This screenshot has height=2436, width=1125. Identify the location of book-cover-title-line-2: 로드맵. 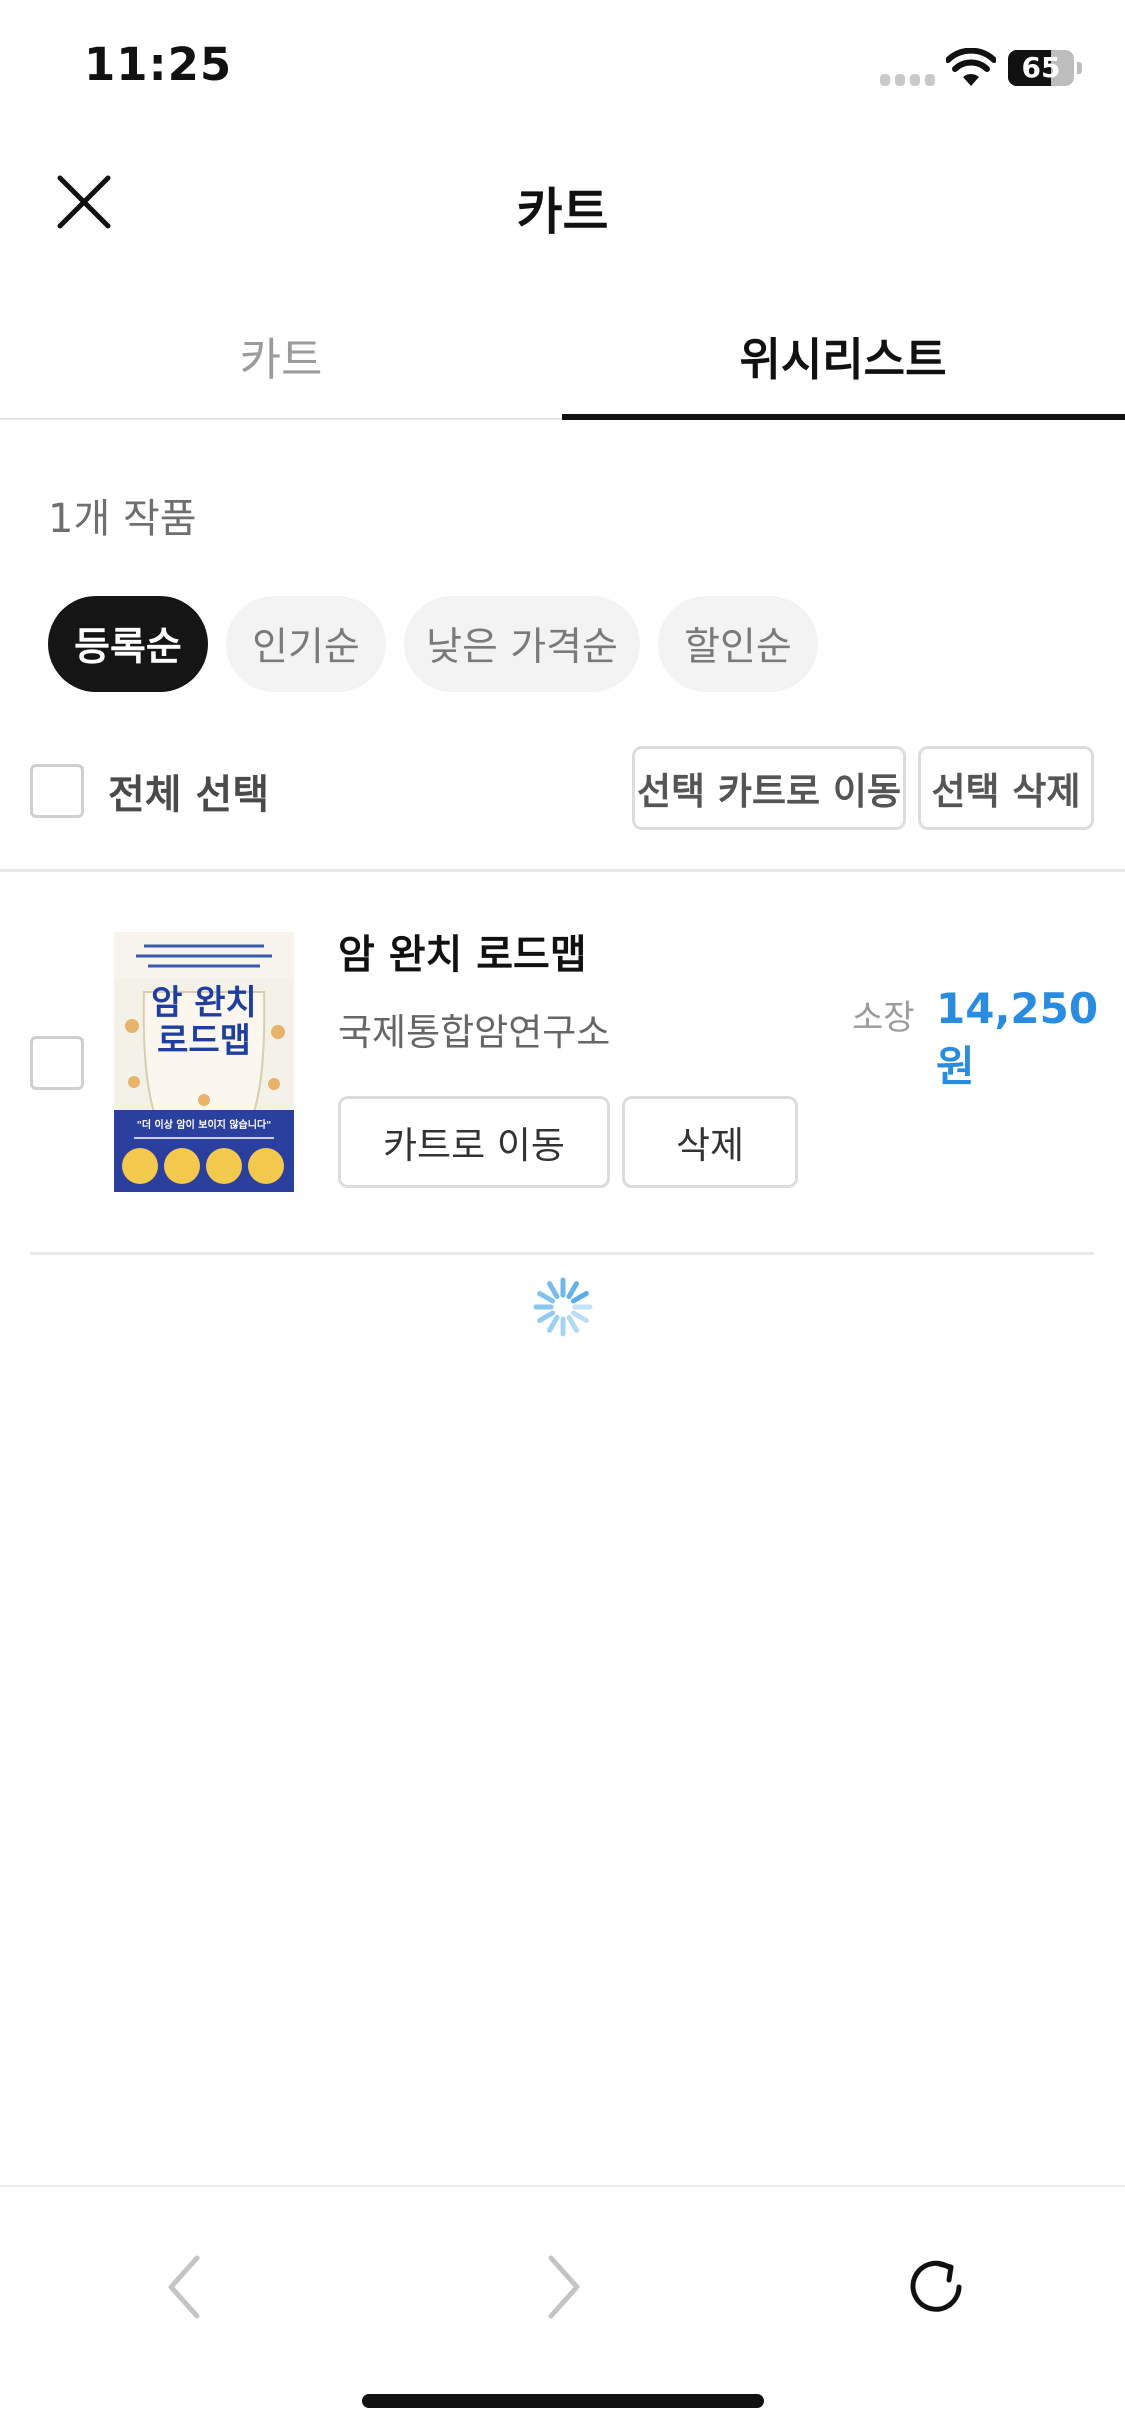
(204, 1041).